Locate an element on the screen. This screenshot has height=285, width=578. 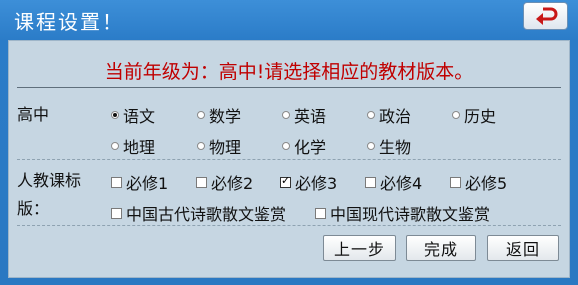
titlebar: 课程设置！ is located at coordinates (289, 19).